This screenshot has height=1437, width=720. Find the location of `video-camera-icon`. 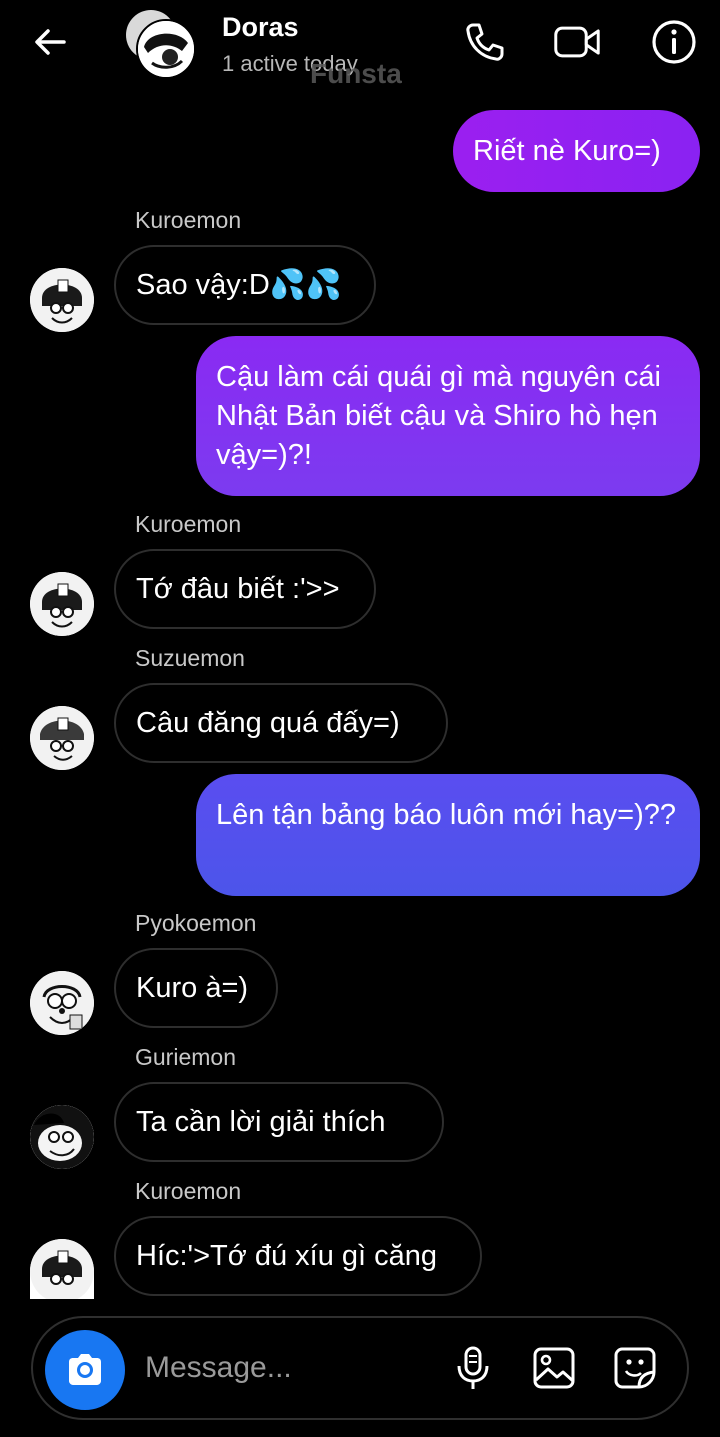

video-camera-icon is located at coordinates (577, 42).